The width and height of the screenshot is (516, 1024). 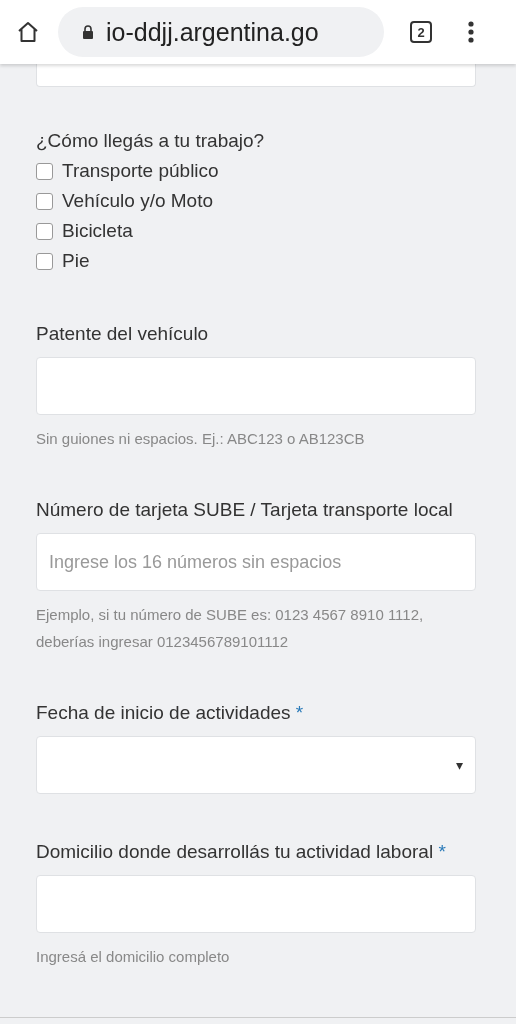 What do you see at coordinates (123, 334) in the screenshot?
I see `field-label: Patente del vehículo` at bounding box center [123, 334].